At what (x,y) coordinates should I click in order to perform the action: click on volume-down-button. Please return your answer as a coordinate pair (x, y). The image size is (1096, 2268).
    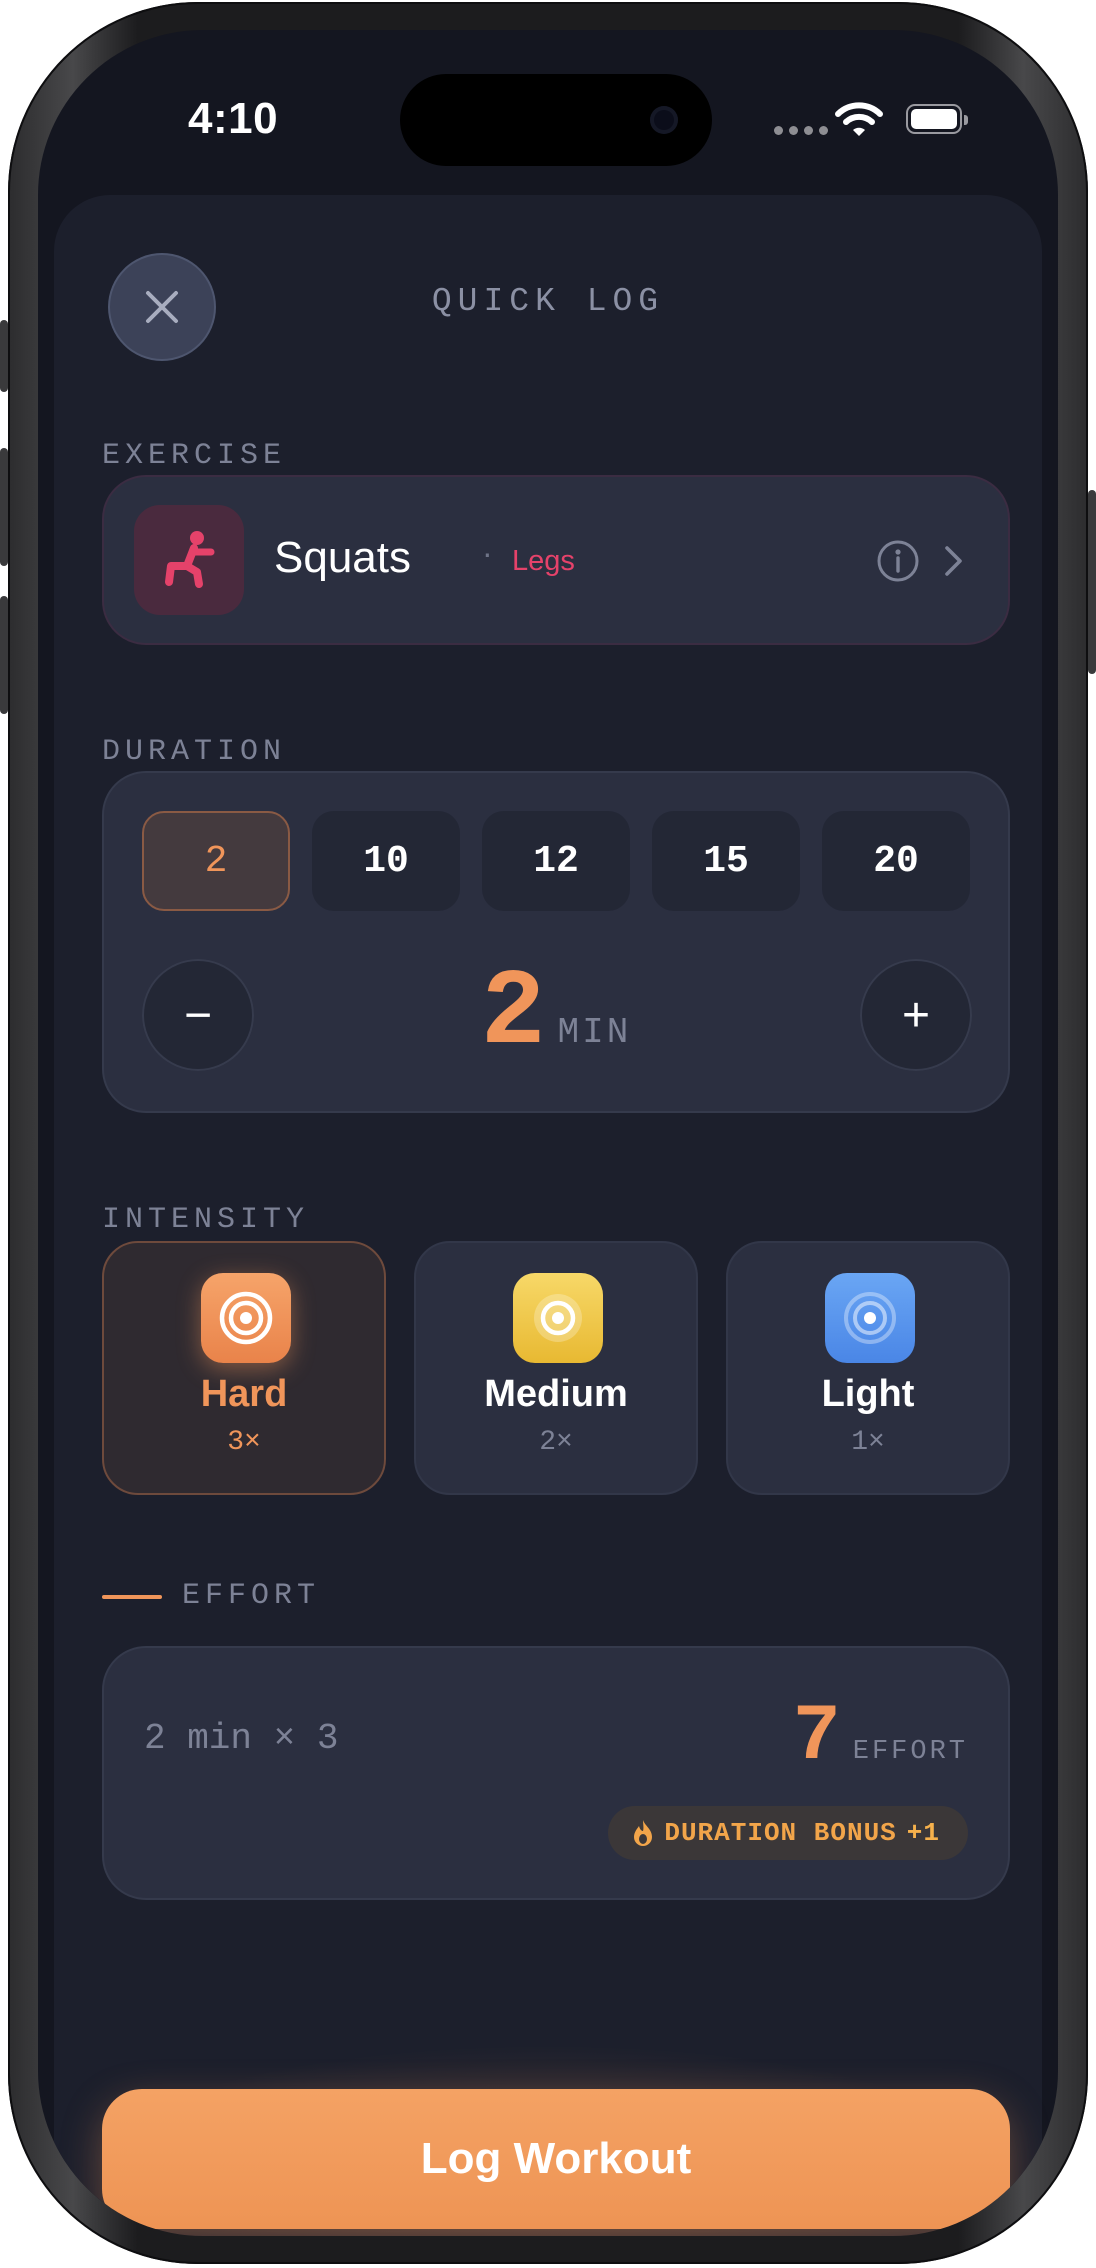
    Looking at the image, I should click on (4, 655).